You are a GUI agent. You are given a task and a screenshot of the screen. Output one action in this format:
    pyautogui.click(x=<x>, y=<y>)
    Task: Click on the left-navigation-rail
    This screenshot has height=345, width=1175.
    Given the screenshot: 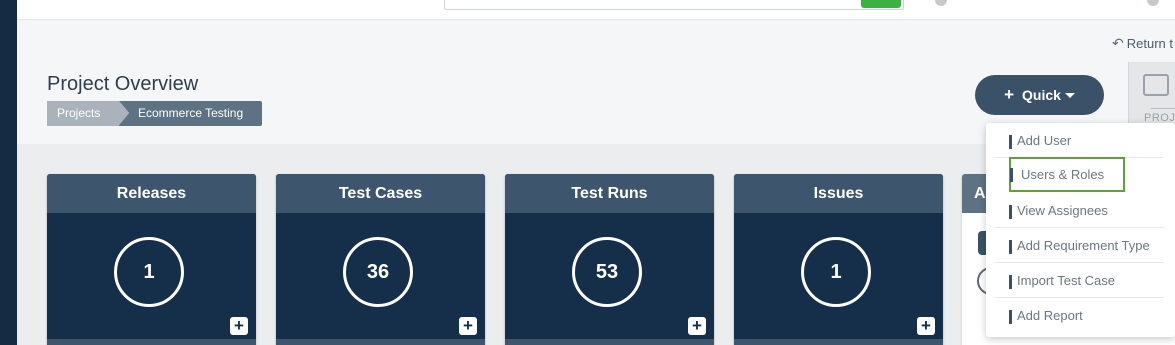 What is the action you would take?
    pyautogui.click(x=8, y=172)
    